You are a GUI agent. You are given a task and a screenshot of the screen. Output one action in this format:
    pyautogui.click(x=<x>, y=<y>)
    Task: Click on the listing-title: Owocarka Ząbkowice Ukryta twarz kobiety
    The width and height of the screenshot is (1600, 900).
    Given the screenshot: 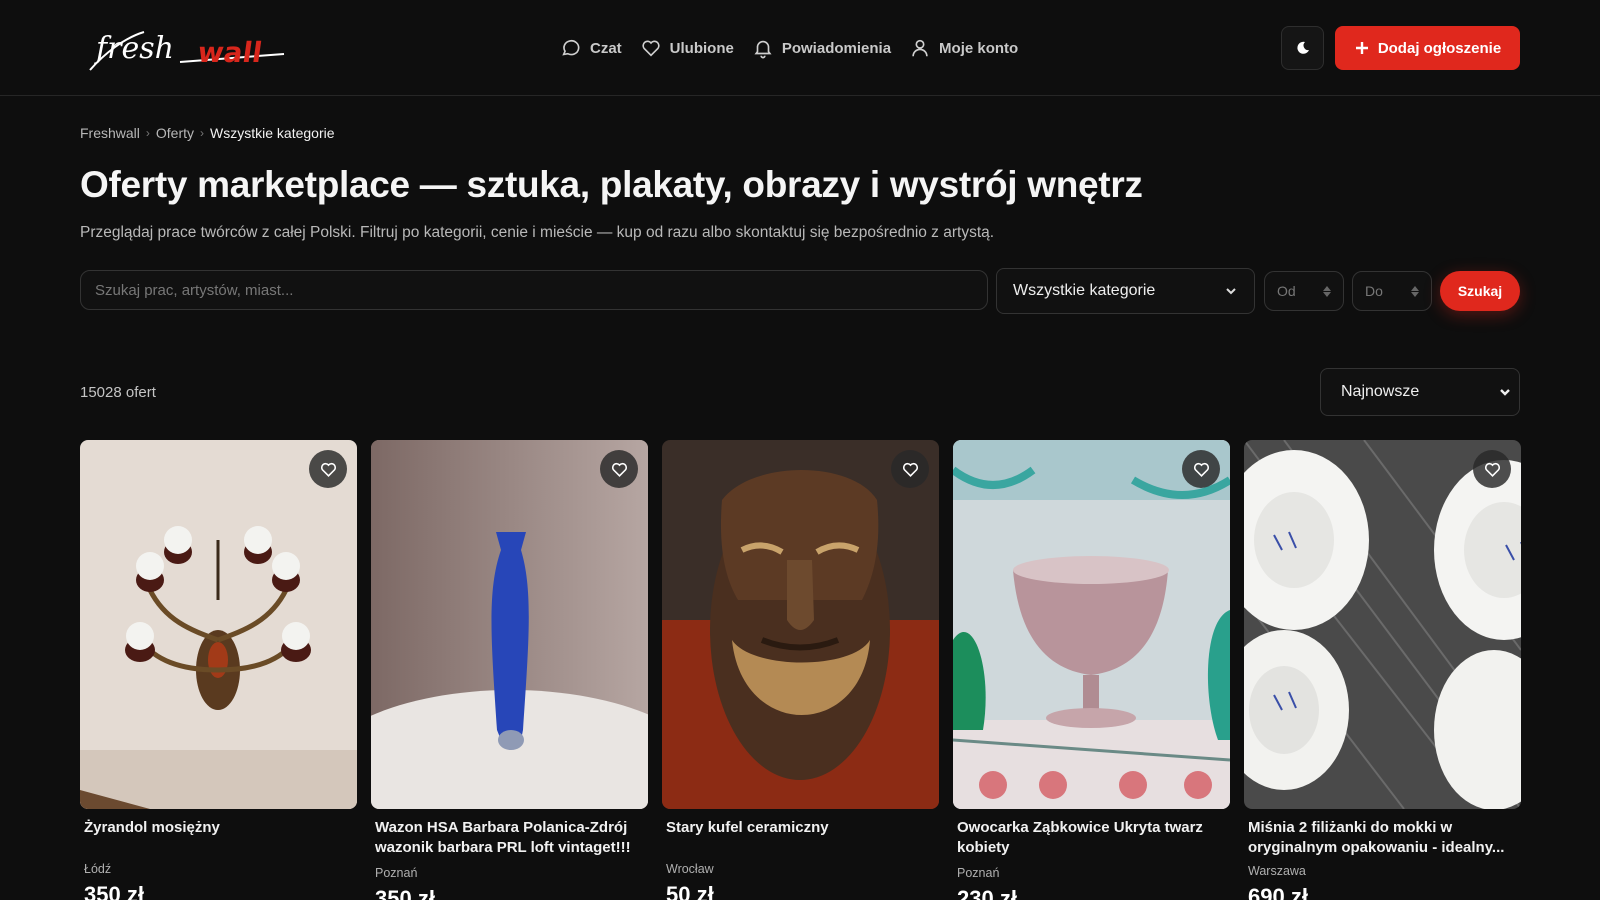 What is the action you would take?
    pyautogui.click(x=1092, y=838)
    